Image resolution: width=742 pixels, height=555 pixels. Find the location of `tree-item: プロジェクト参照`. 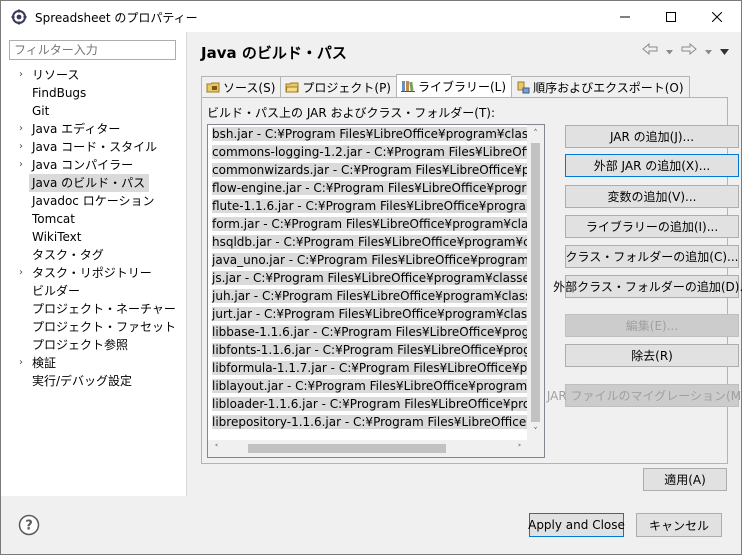

tree-item: プロジェクト参照 is located at coordinates (94, 345).